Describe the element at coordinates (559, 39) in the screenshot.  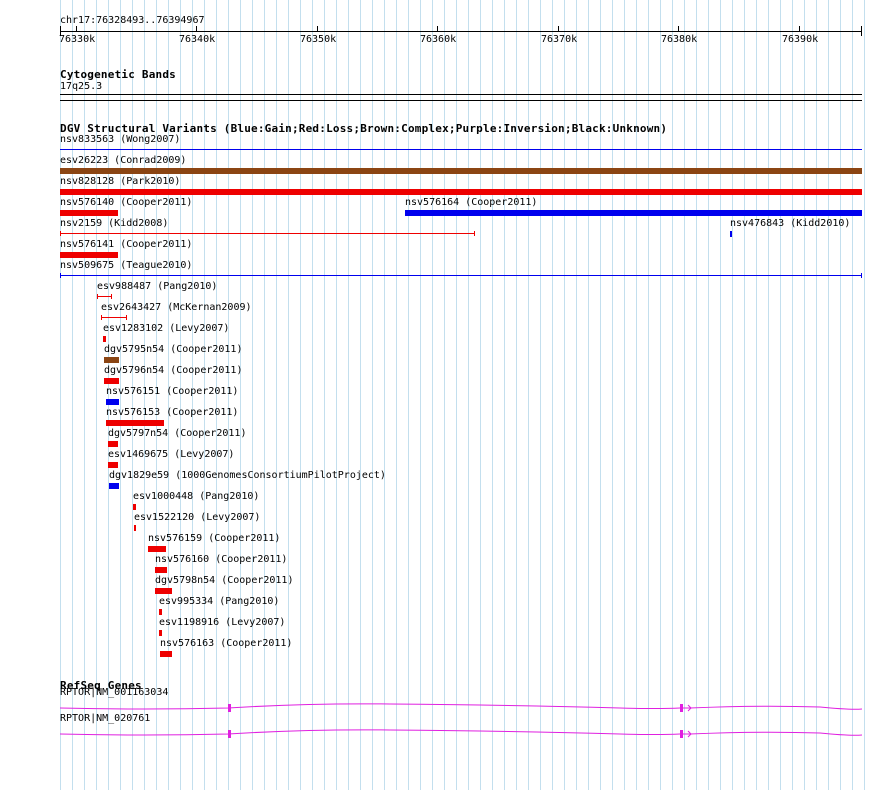
I see `ruler-tick-label: 76370k` at that location.